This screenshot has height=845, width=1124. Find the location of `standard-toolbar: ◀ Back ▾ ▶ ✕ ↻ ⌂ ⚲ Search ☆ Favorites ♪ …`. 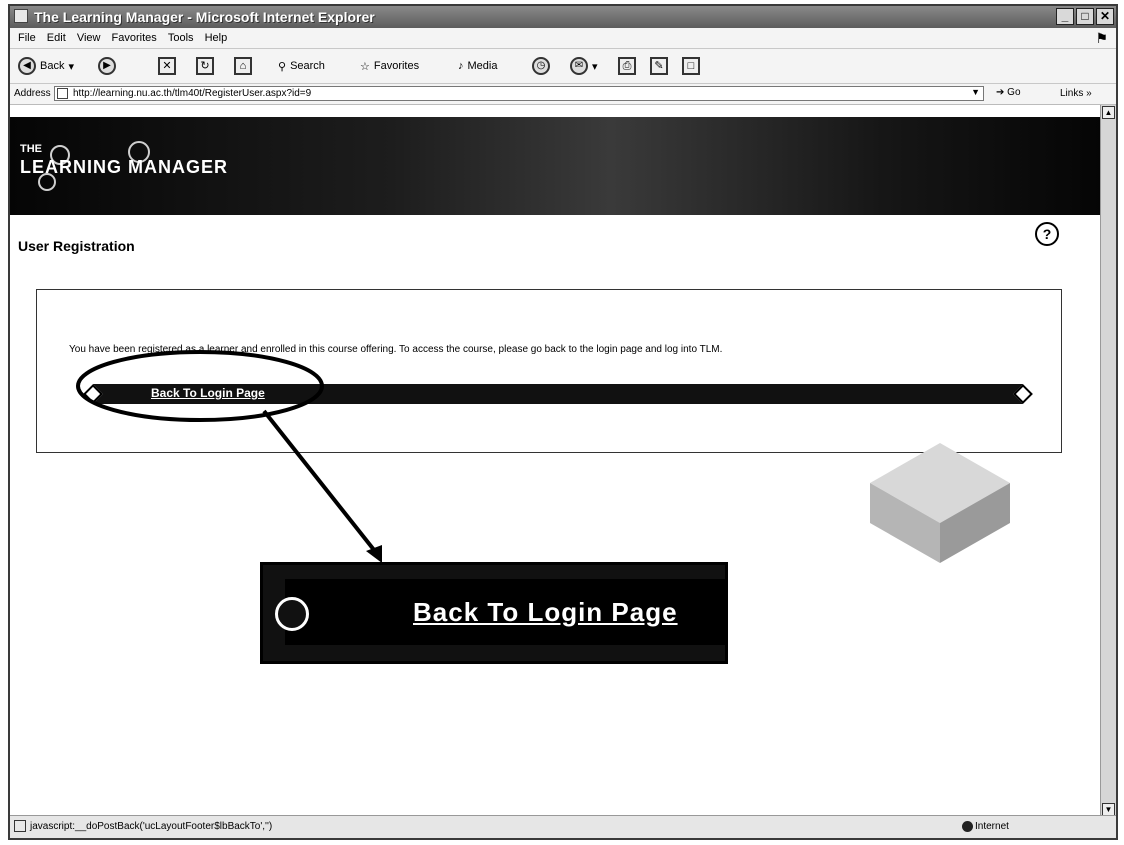

standard-toolbar: ◀ Back ▾ ▶ ✕ ↻ ⌂ ⚲ Search ☆ Favorites ♪ … is located at coordinates (563, 66).